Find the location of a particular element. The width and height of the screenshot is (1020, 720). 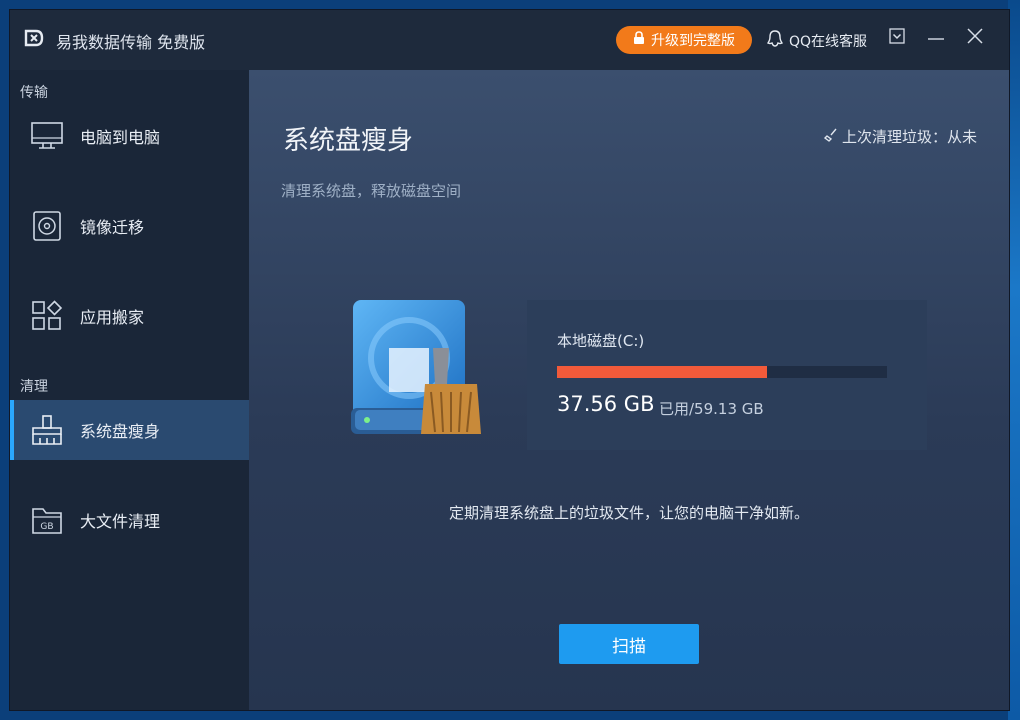

lock-icon is located at coordinates (639, 40).